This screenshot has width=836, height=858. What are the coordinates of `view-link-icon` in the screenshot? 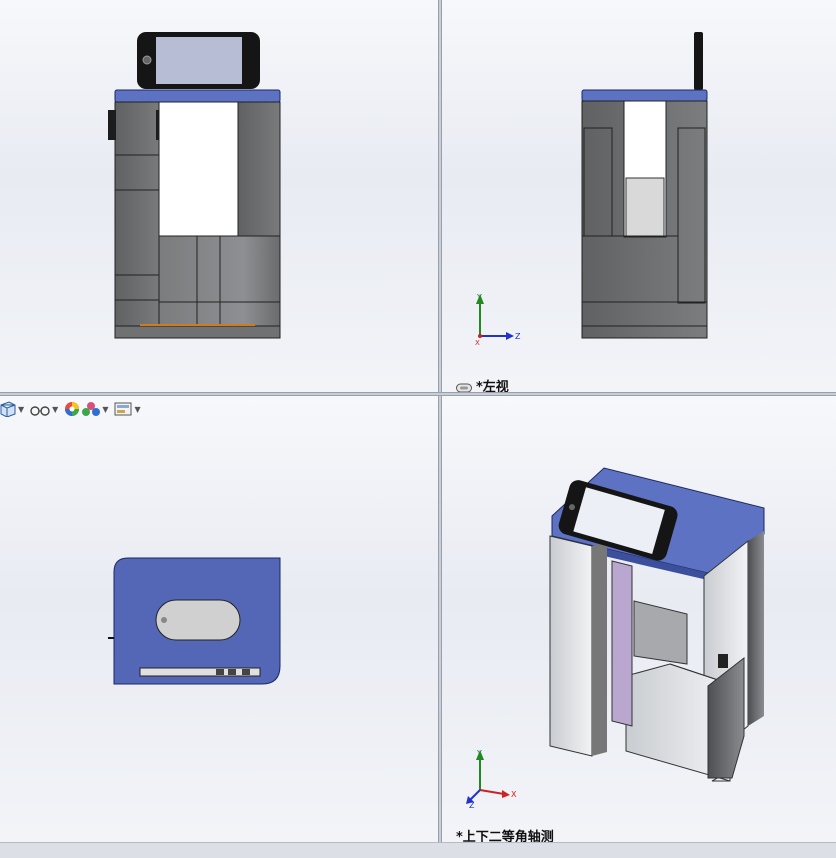 It's located at (464, 387).